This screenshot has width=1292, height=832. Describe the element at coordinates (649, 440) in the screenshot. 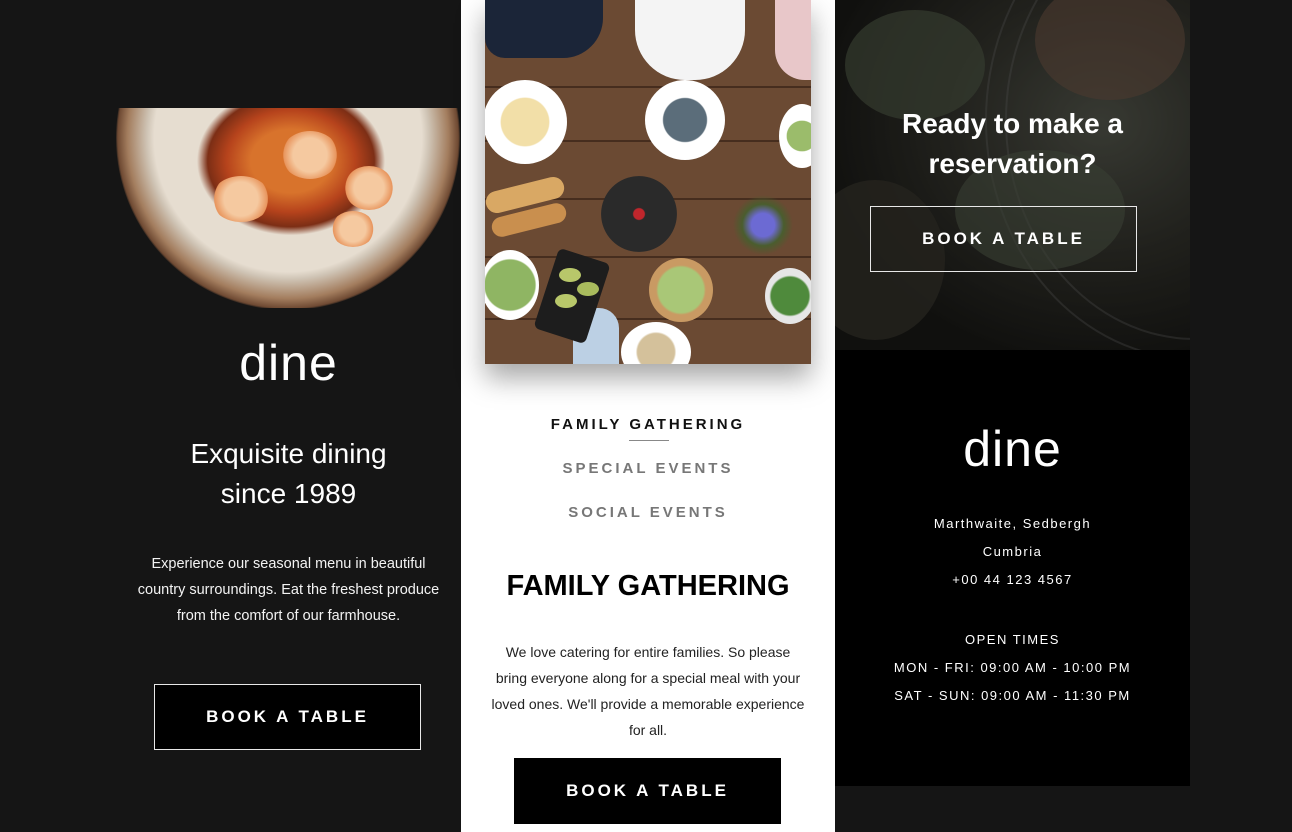

I see `active-tab-underline` at that location.